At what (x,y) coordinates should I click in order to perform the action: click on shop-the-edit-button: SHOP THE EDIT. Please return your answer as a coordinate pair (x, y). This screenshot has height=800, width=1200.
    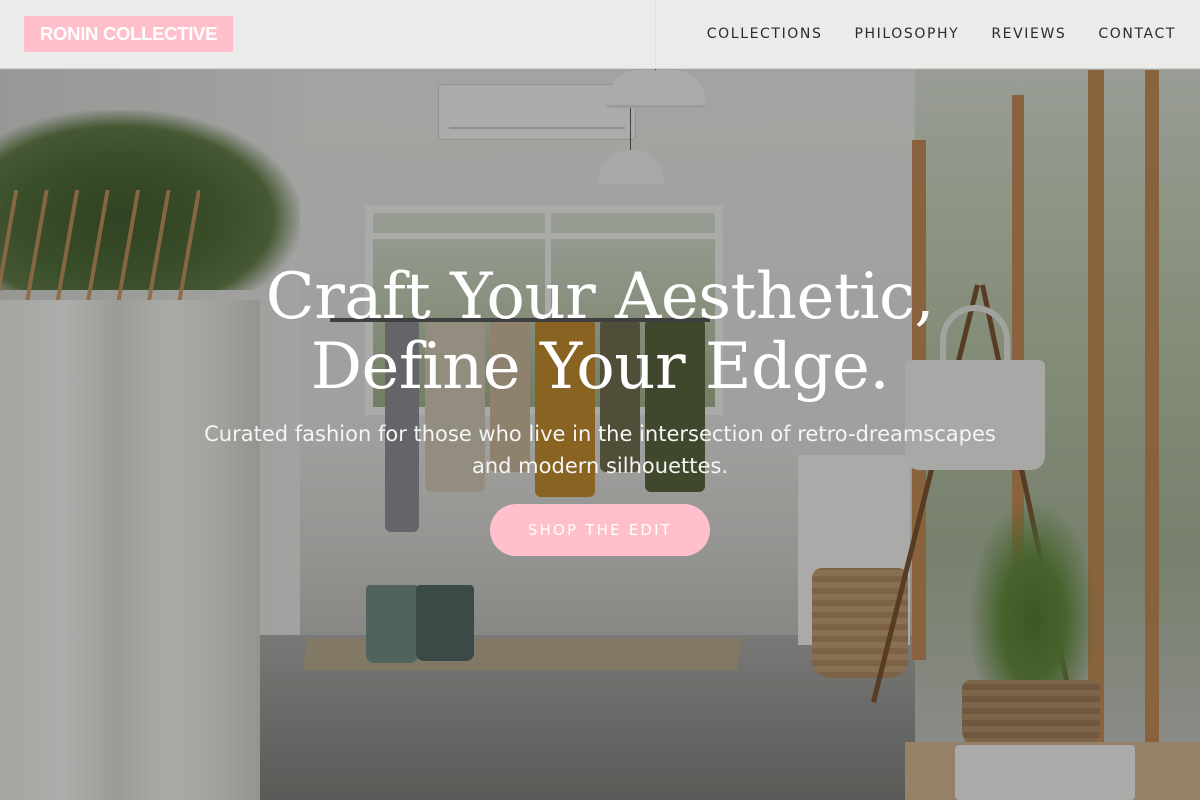
    Looking at the image, I should click on (600, 530).